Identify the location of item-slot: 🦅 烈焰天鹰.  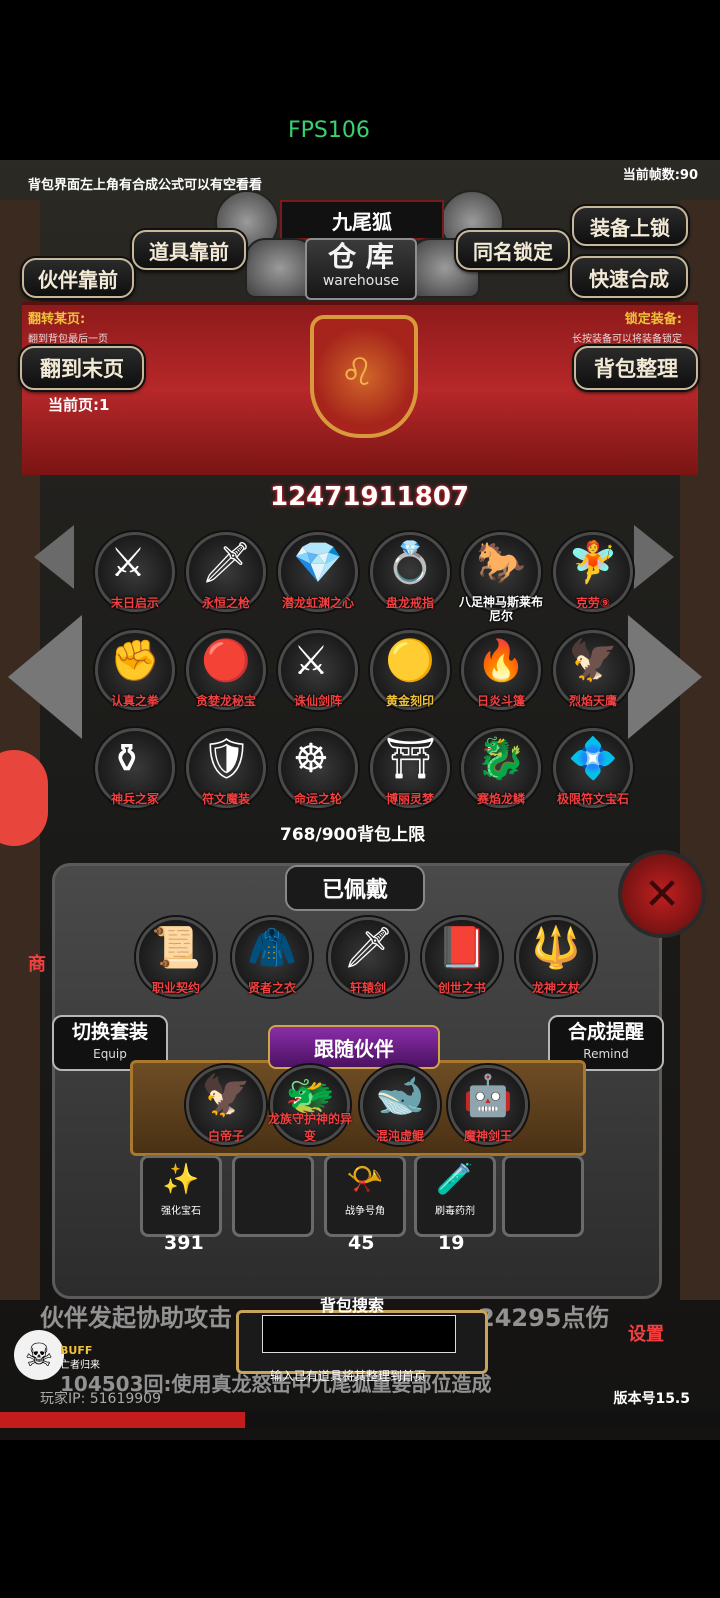
(593, 670).